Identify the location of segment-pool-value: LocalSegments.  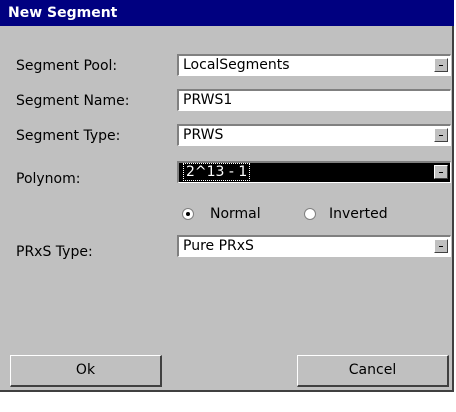
(236, 65).